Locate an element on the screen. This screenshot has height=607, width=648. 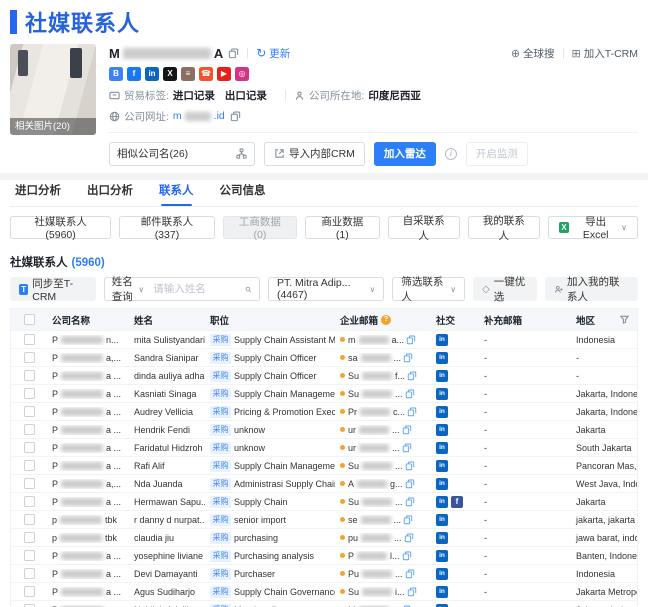
forum-icon: ≡ is located at coordinates (188, 74).